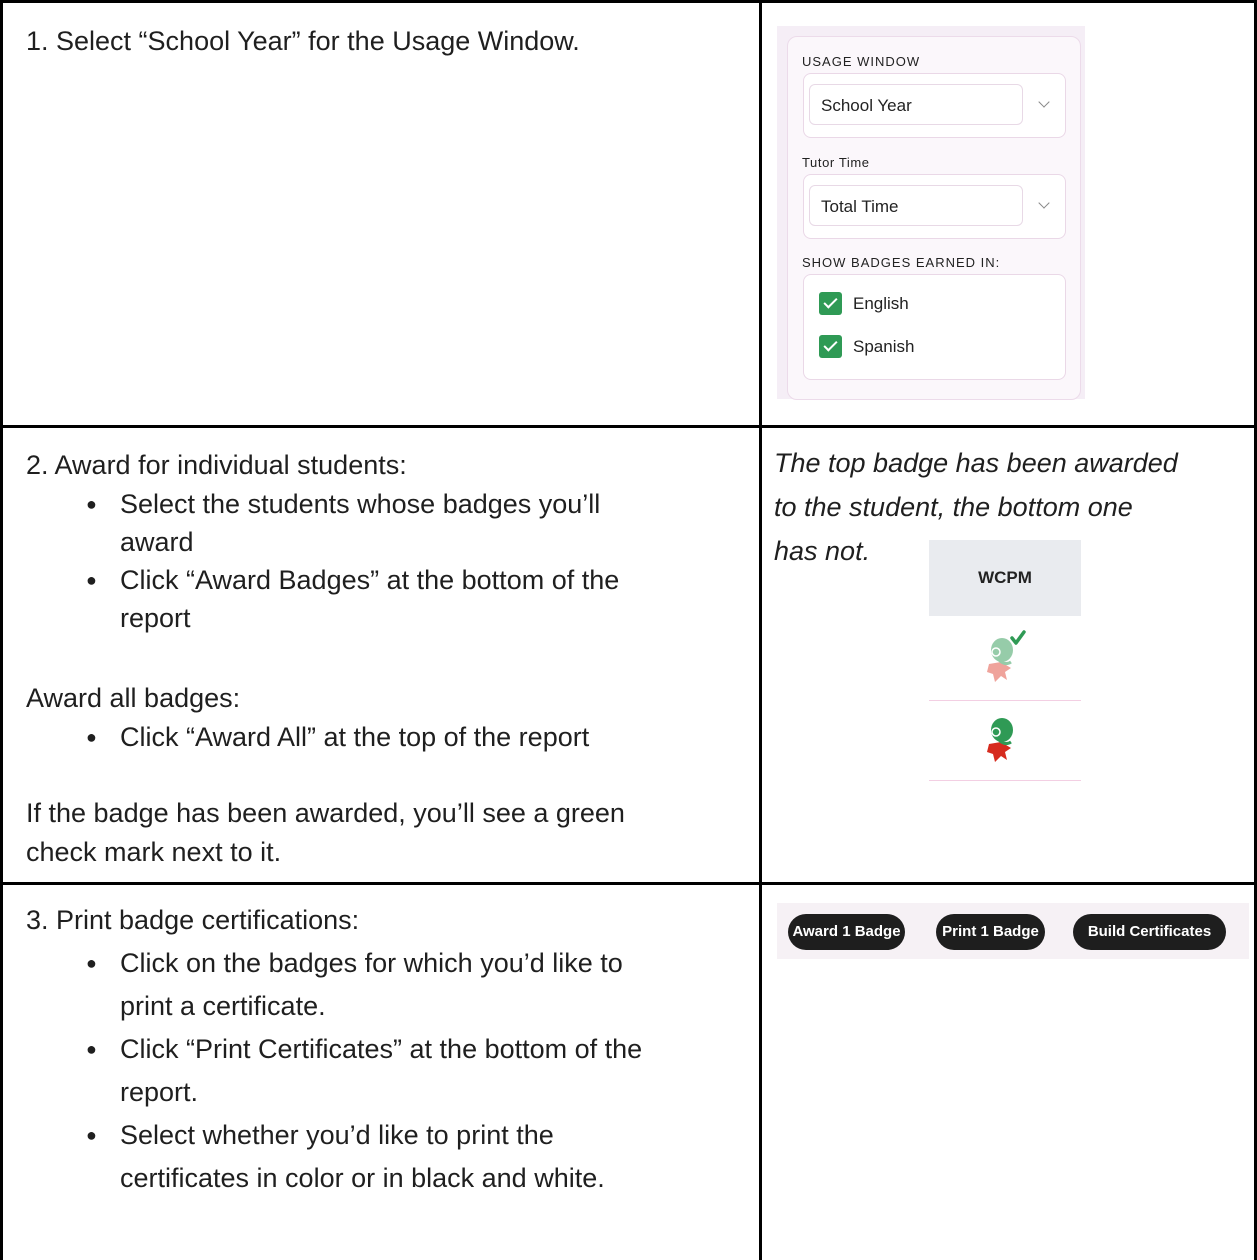 The width and height of the screenshot is (1257, 1260). I want to click on usage-window-label: USAGE WINDOW, so click(861, 61).